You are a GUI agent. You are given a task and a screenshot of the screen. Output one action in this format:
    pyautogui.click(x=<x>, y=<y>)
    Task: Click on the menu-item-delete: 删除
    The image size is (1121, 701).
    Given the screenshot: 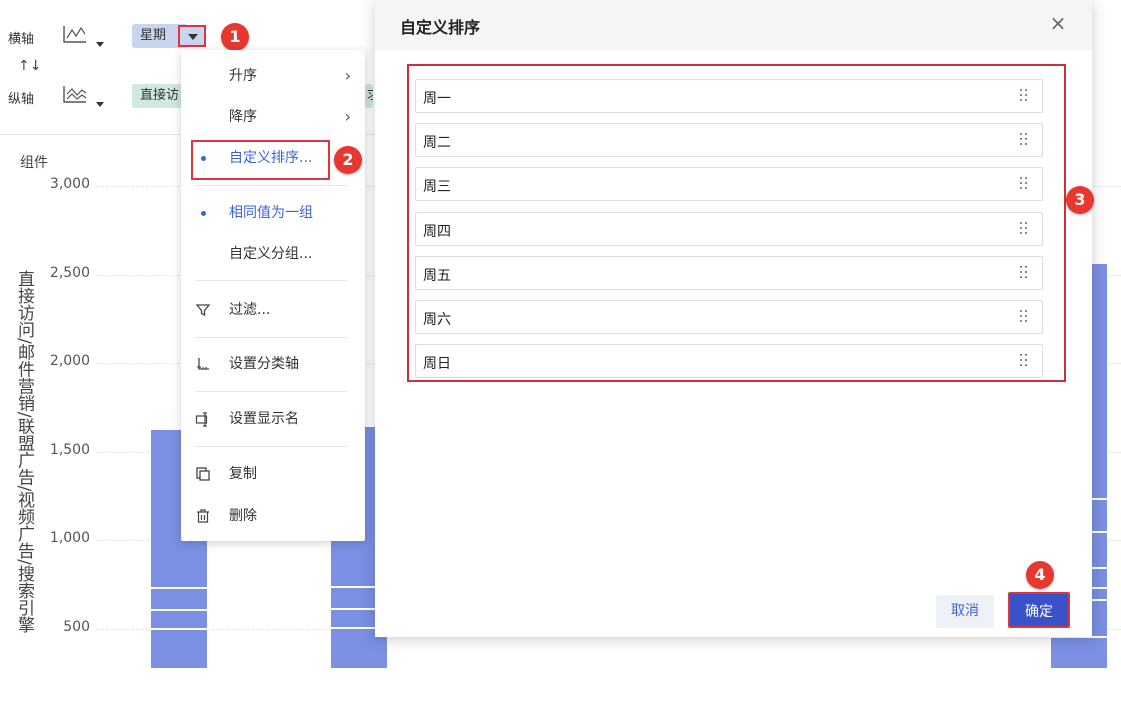 What is the action you would take?
    pyautogui.click(x=273, y=516)
    